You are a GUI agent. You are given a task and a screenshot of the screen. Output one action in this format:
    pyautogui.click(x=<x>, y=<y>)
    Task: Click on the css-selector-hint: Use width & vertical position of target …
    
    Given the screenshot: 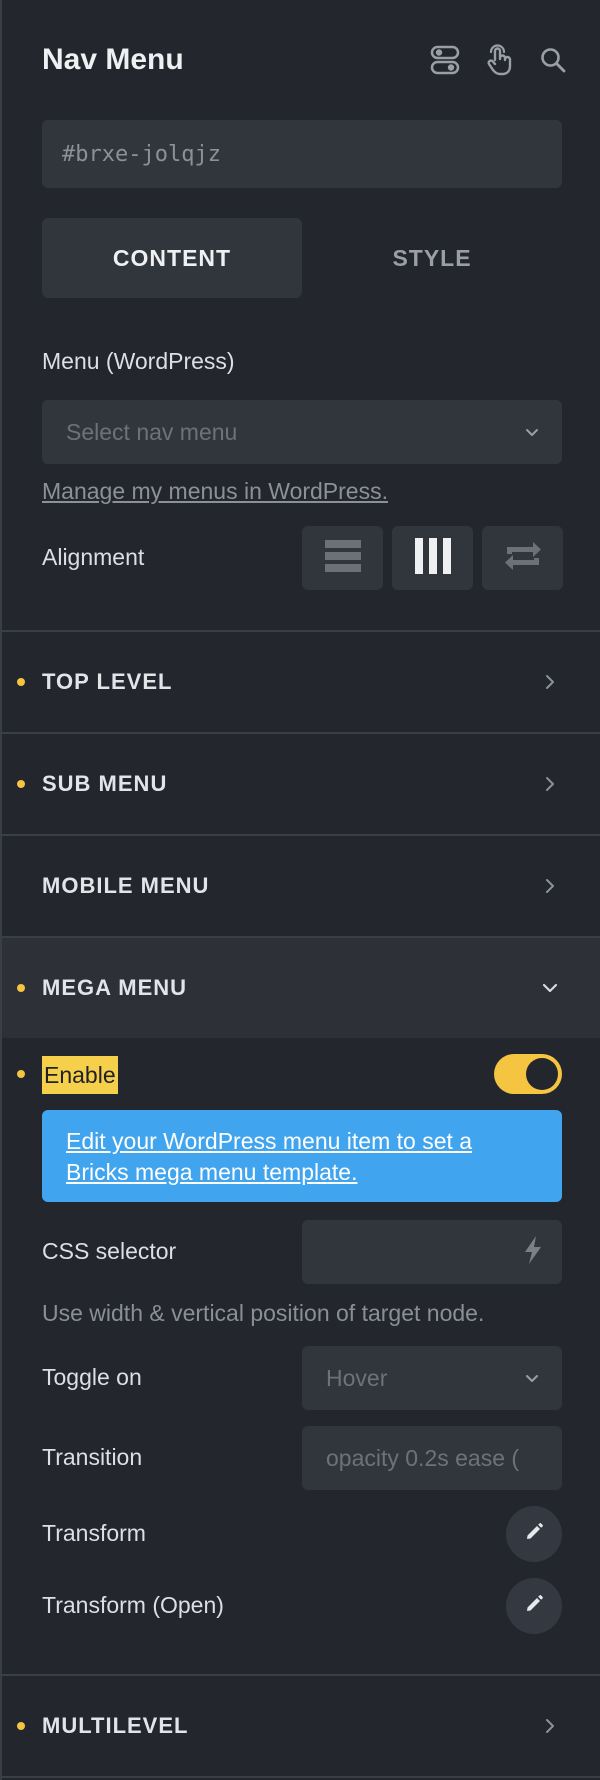 What is the action you would take?
    pyautogui.click(x=263, y=1313)
    